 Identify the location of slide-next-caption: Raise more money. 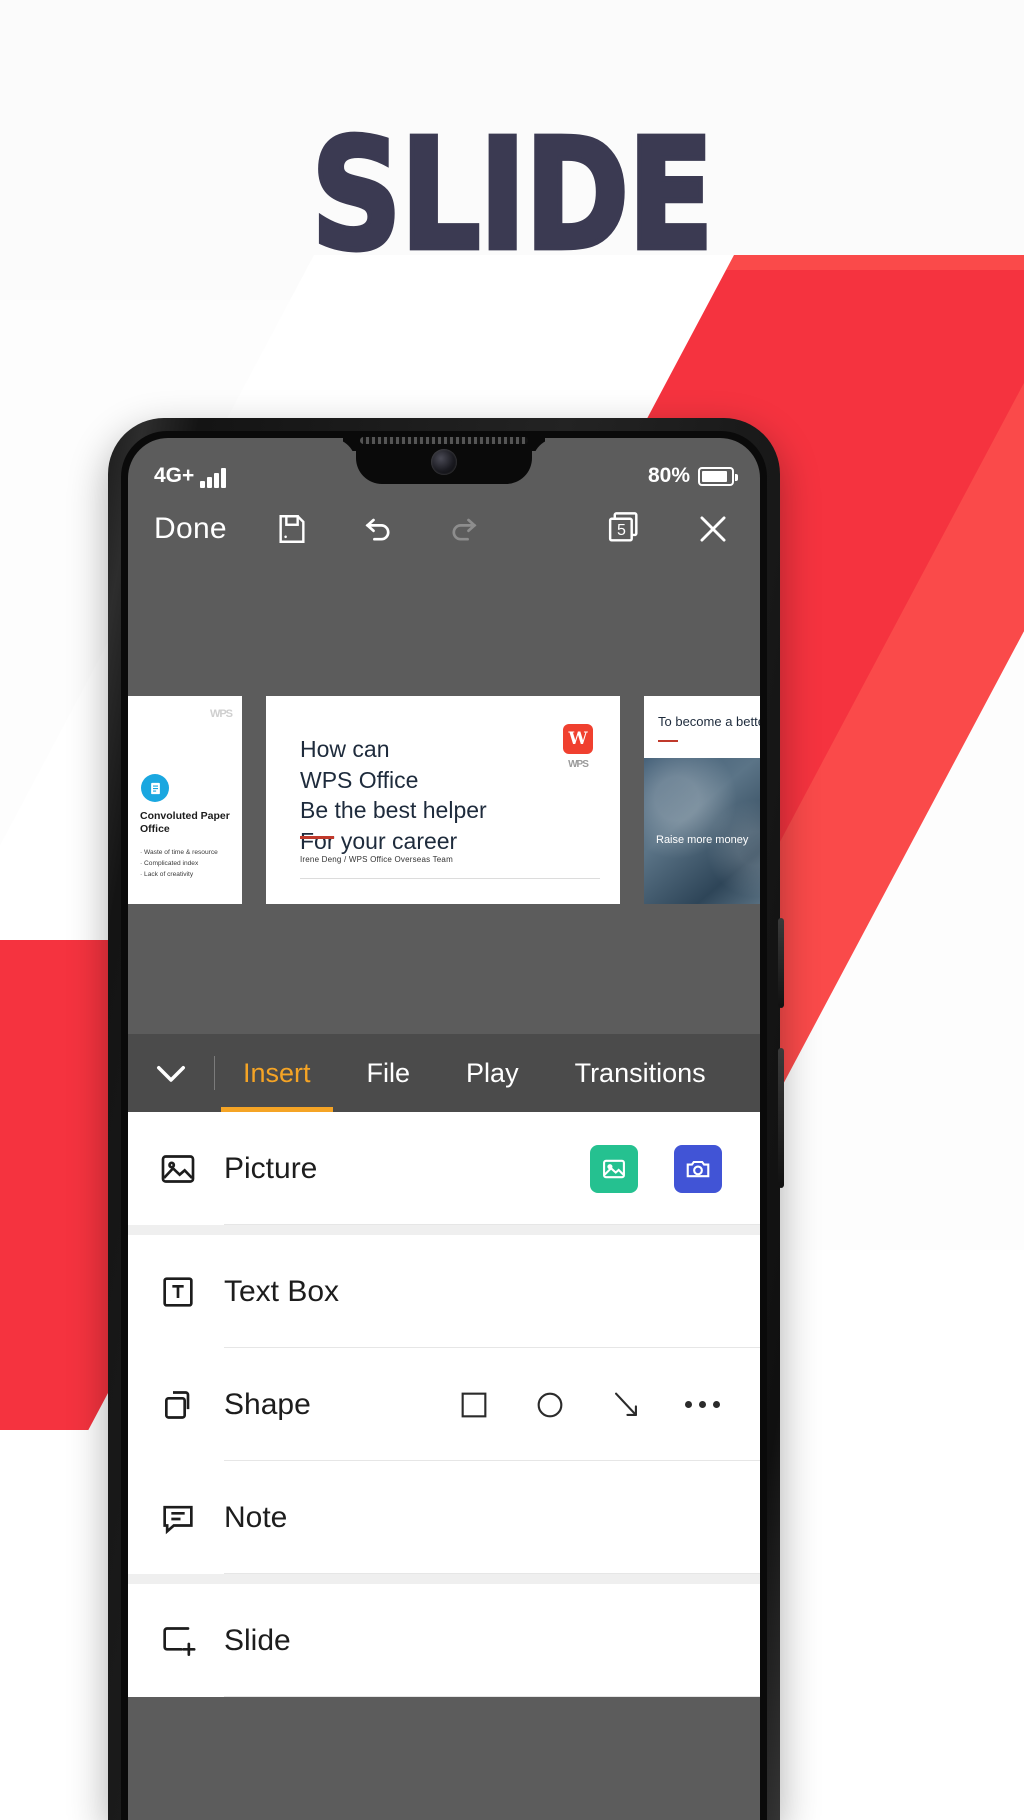
(702, 840).